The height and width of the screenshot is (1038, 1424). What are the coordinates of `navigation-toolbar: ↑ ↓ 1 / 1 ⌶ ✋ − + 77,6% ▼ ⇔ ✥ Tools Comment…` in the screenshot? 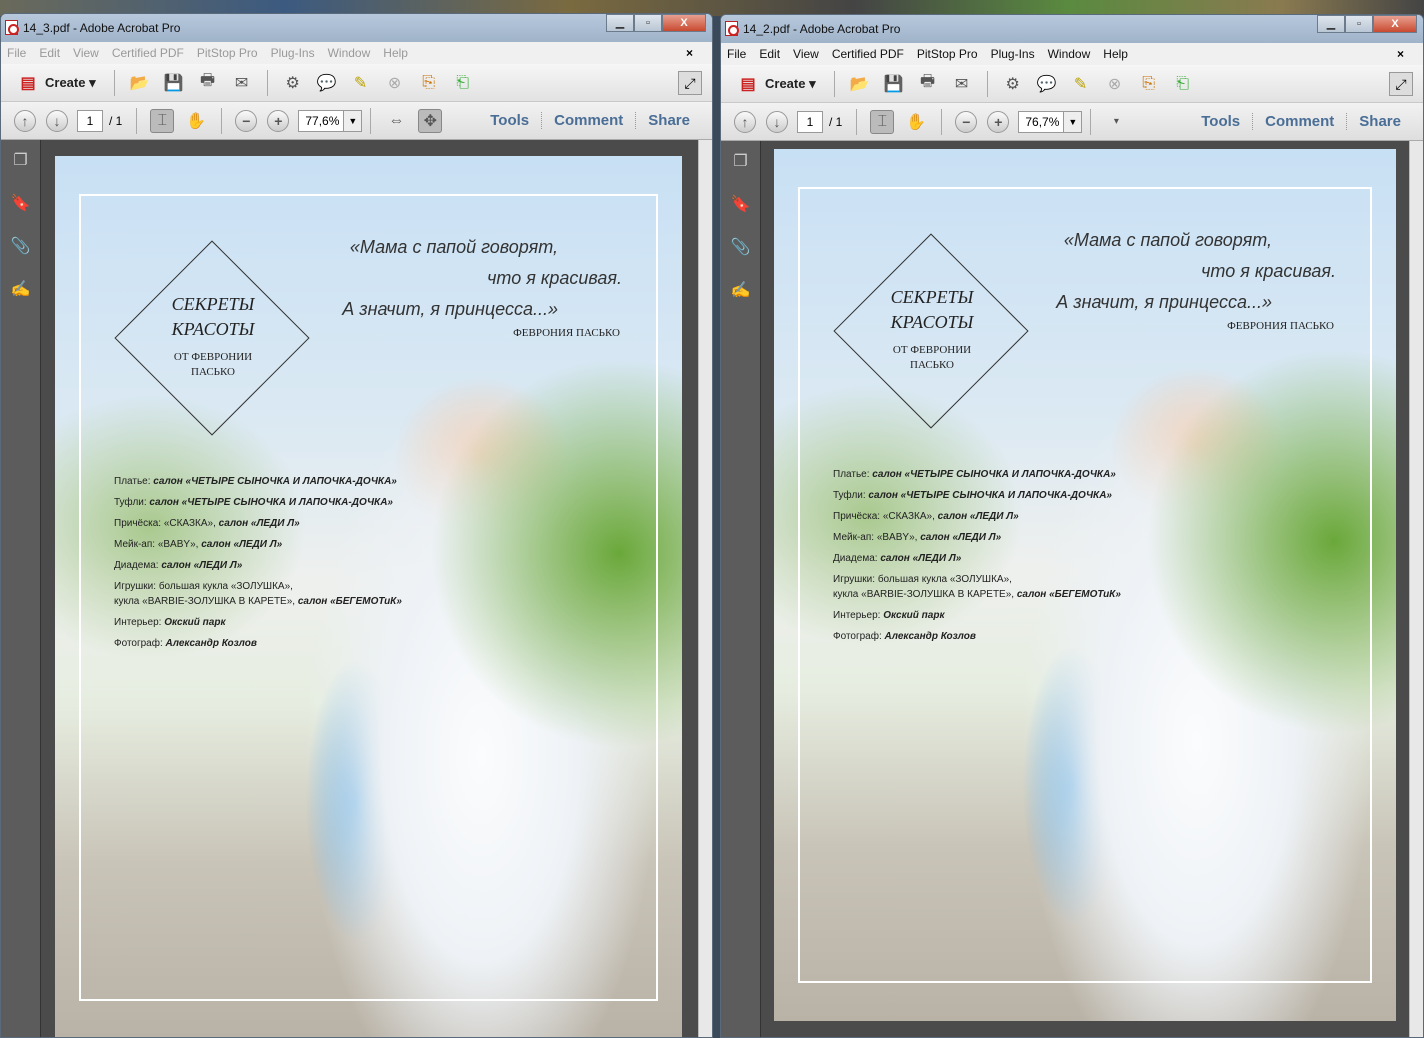 It's located at (356, 121).